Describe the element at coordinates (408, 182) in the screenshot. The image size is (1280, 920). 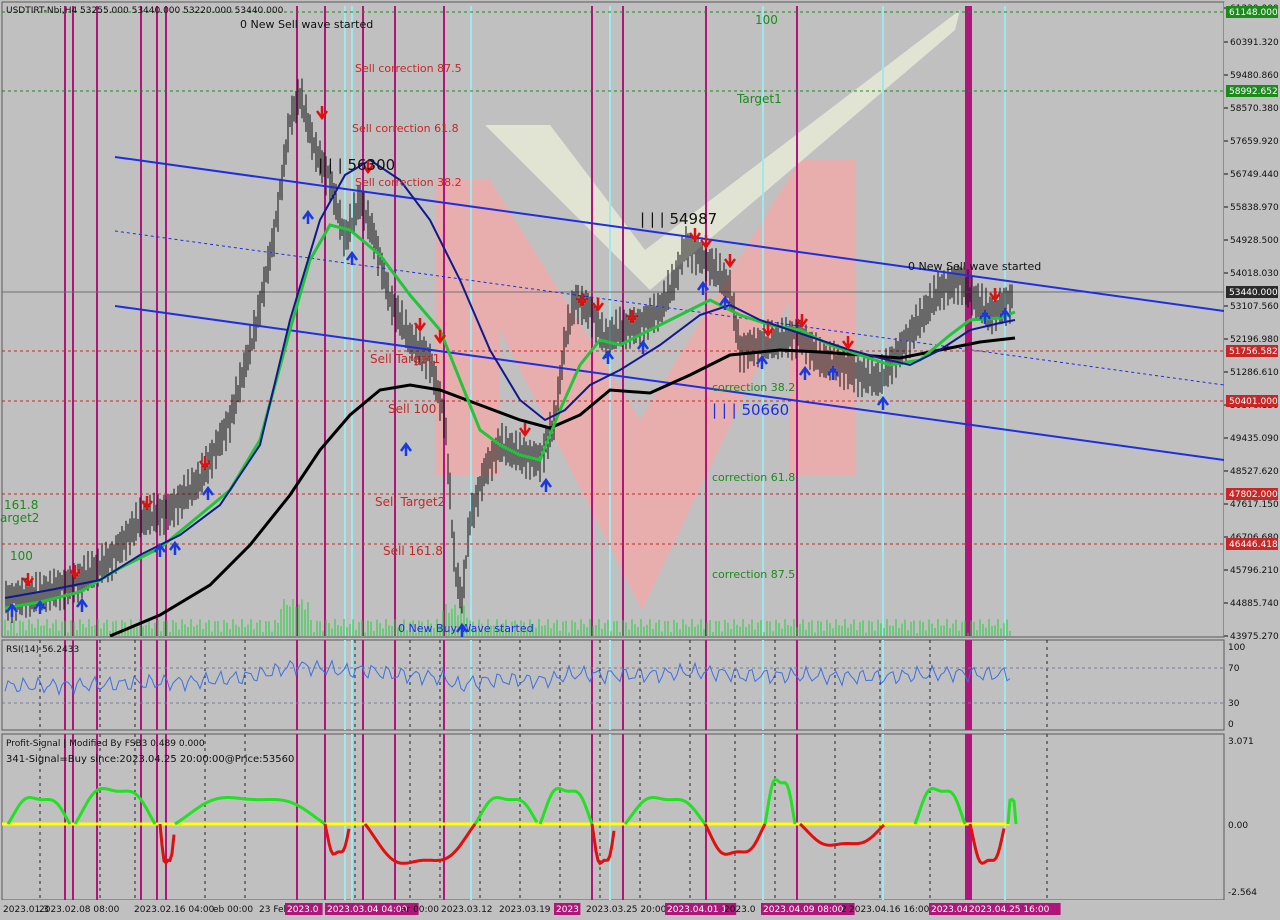
I see `sell-correction-382-label: Sell correction 38.2` at that location.